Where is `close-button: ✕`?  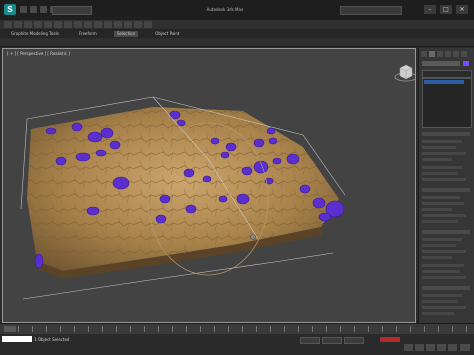 close-button: ✕ is located at coordinates (462, 9).